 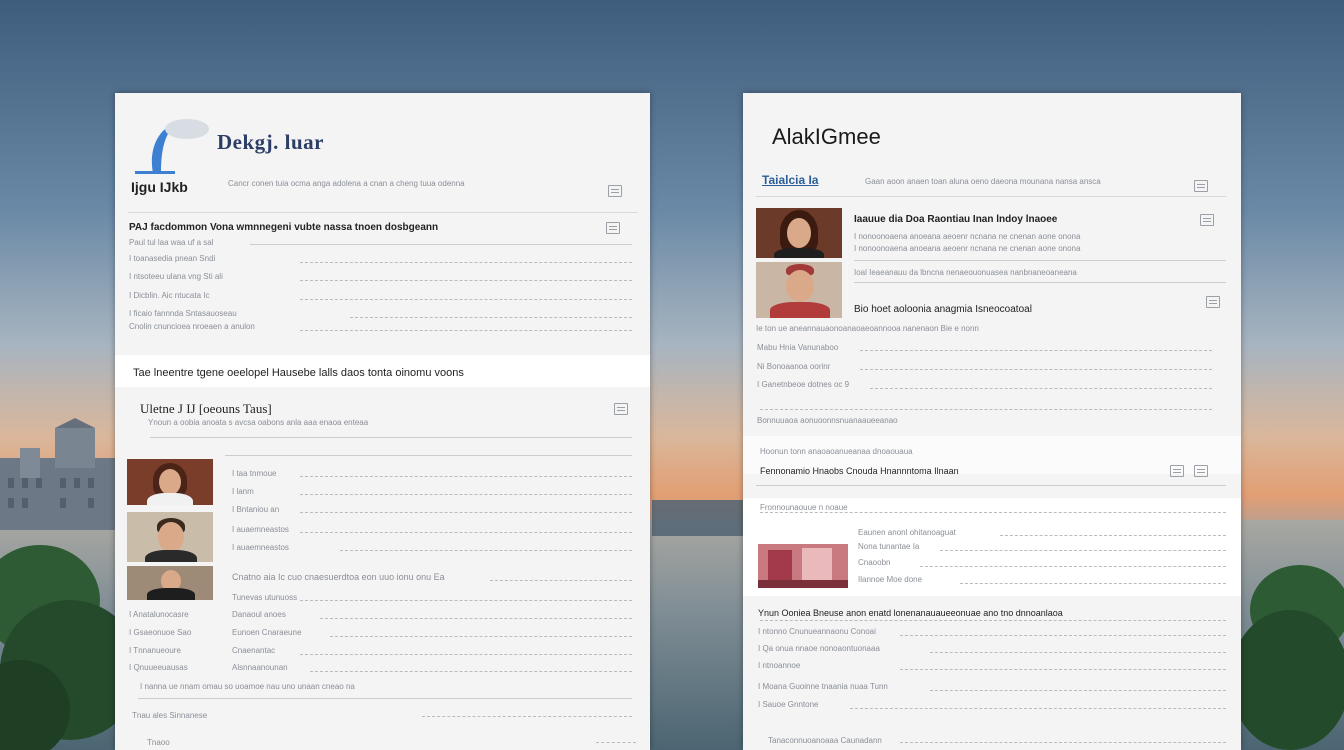 I want to click on doc1-people-row: I Bntaniou an, so click(x=256, y=509).